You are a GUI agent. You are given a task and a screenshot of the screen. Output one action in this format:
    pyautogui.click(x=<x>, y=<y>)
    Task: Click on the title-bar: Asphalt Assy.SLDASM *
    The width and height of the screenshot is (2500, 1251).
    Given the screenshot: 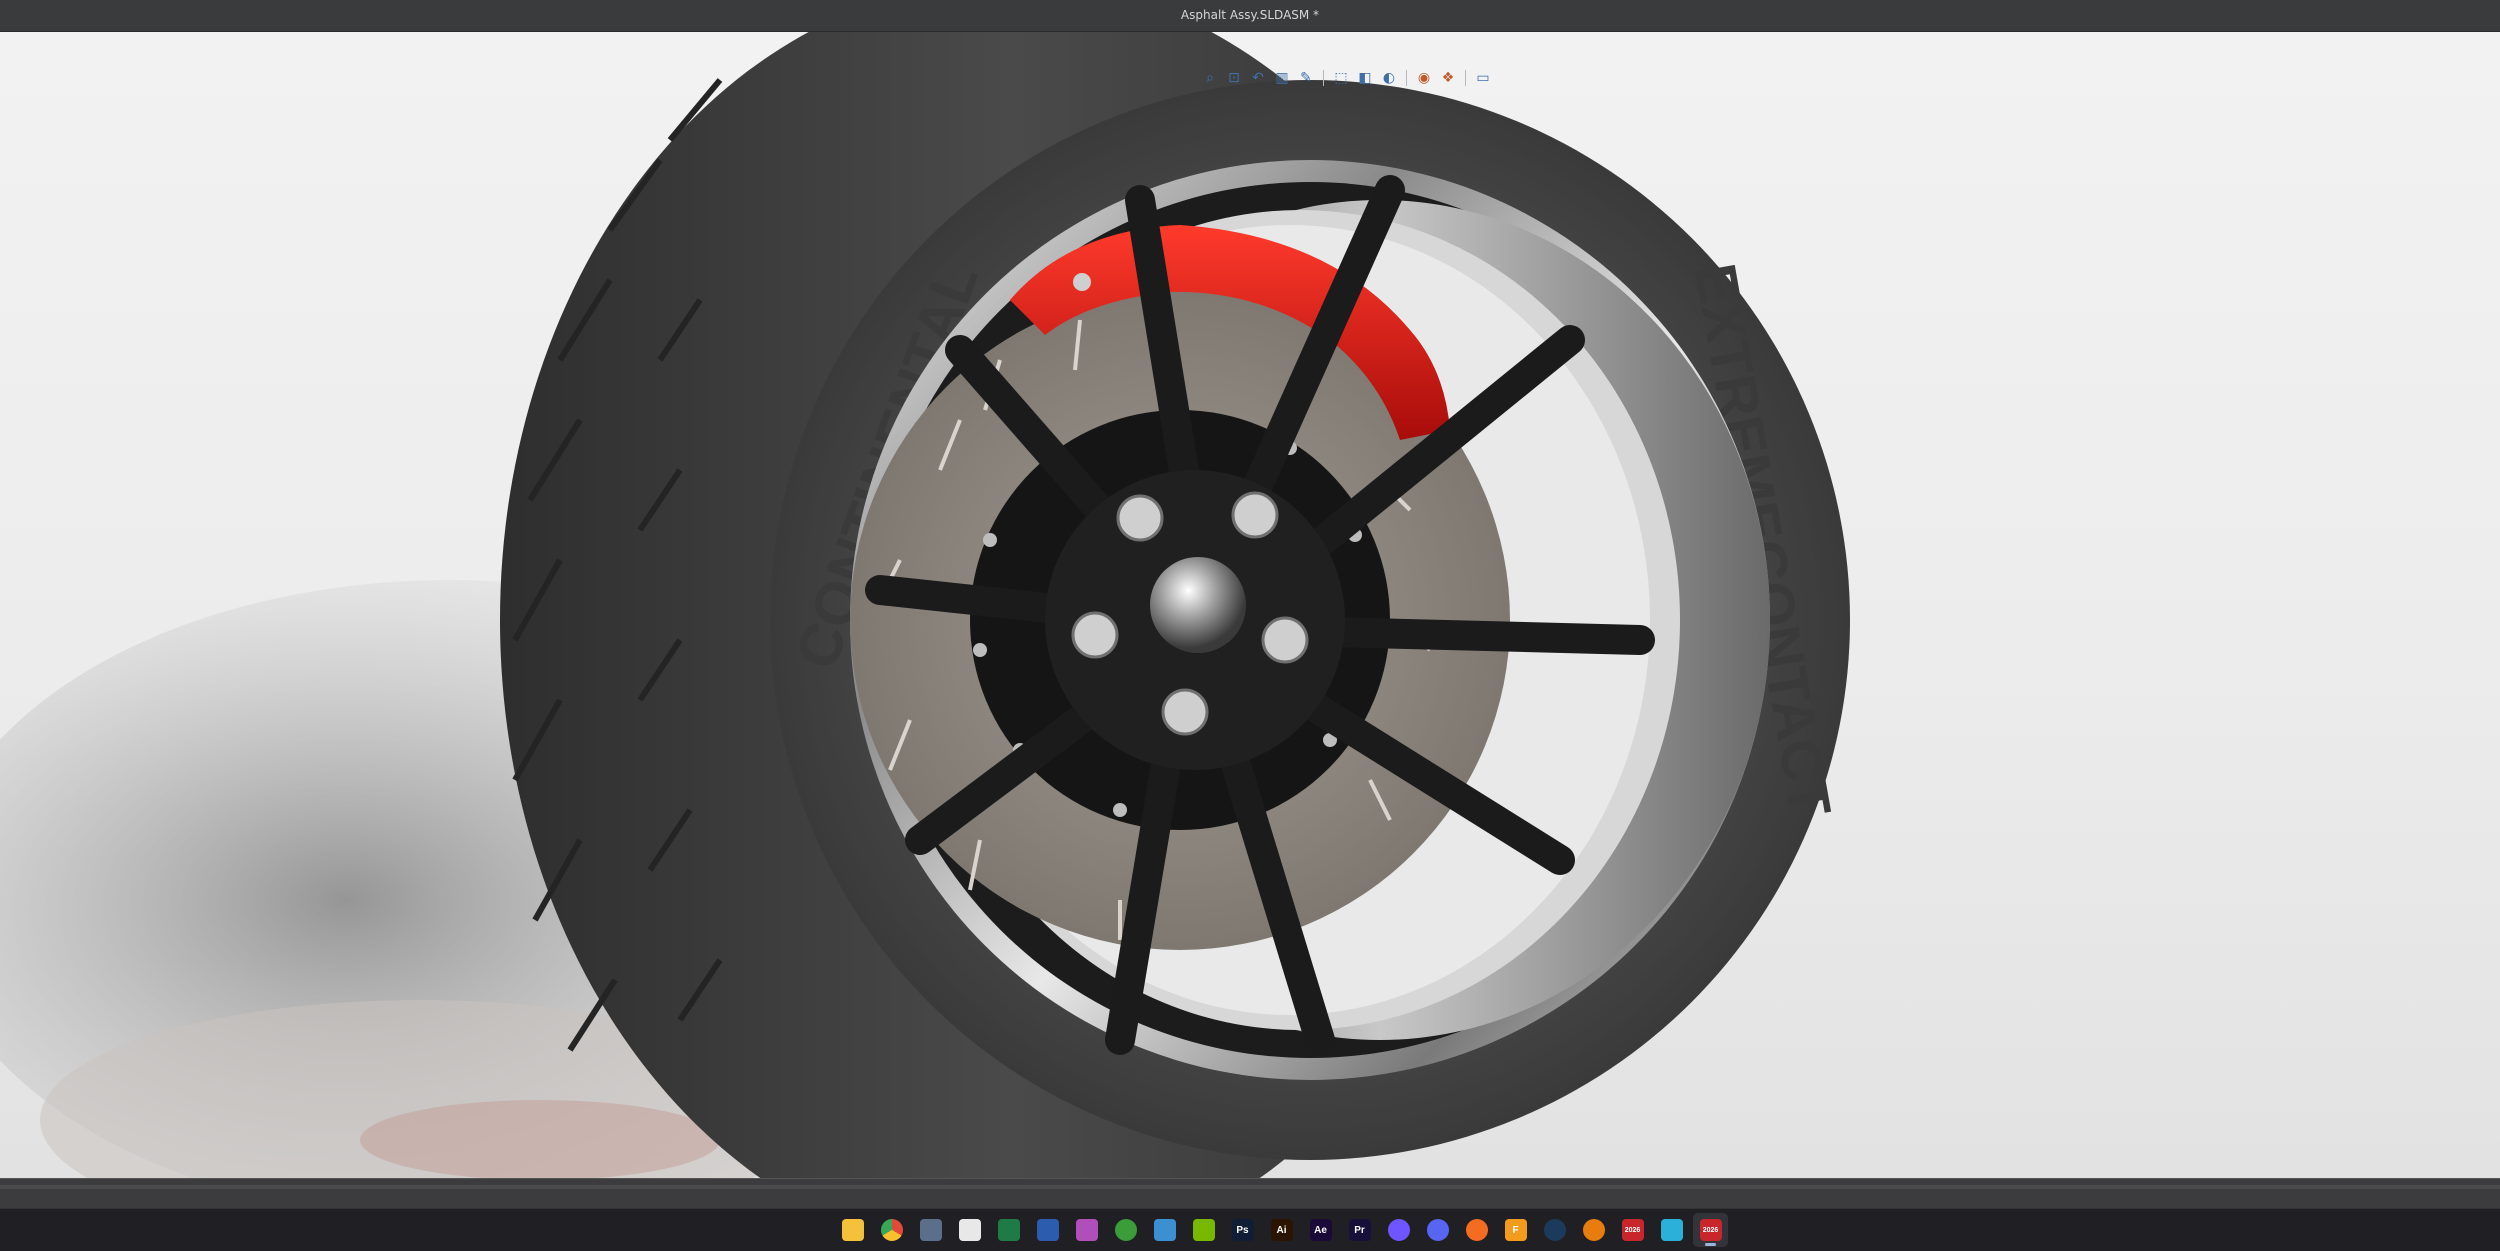 What is the action you would take?
    pyautogui.click(x=1250, y=16)
    